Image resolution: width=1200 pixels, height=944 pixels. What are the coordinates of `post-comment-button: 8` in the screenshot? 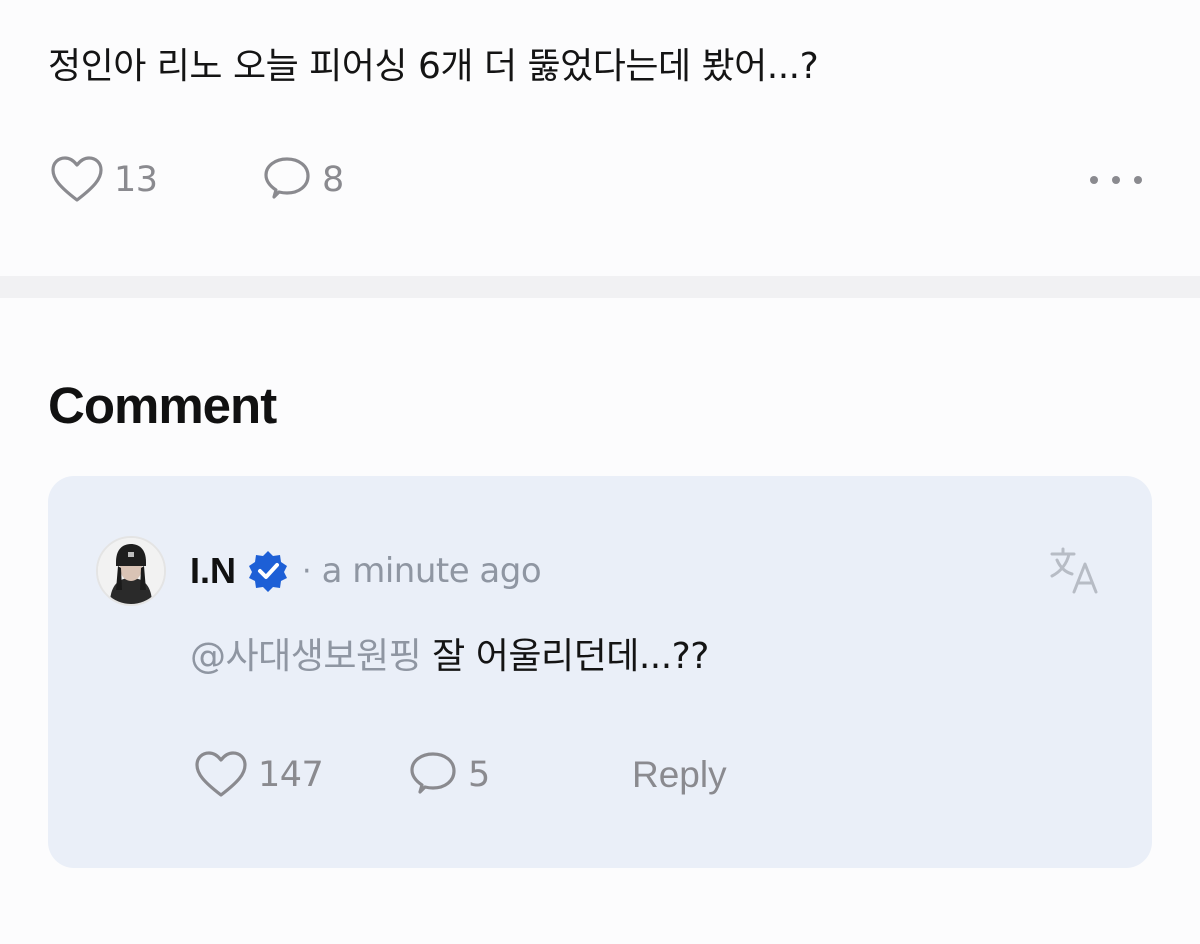 It's located at (303, 180).